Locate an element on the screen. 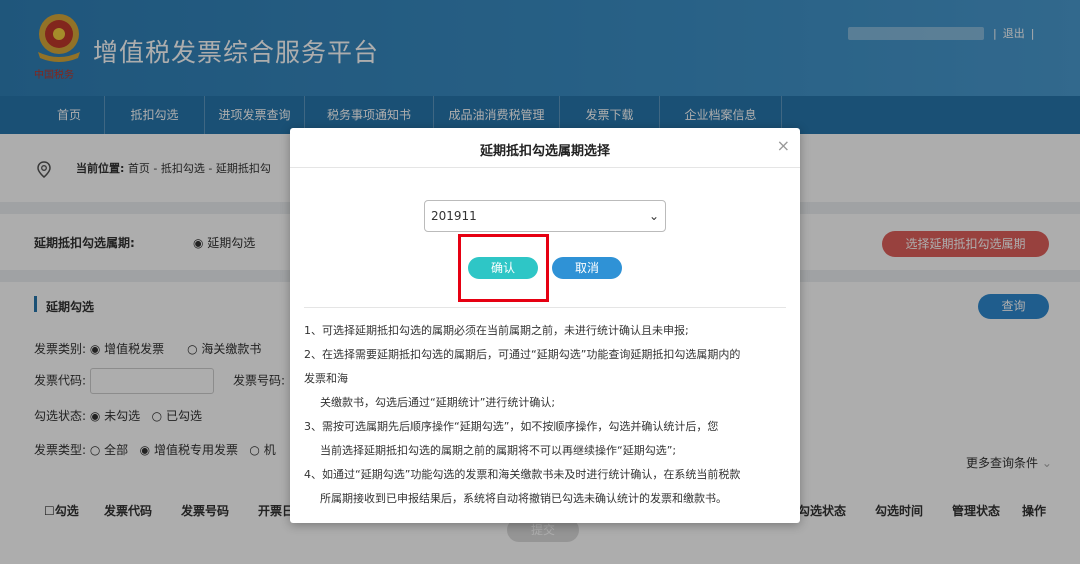  modal-header: 延期抵扣勾选属期选择 × is located at coordinates (545, 148).